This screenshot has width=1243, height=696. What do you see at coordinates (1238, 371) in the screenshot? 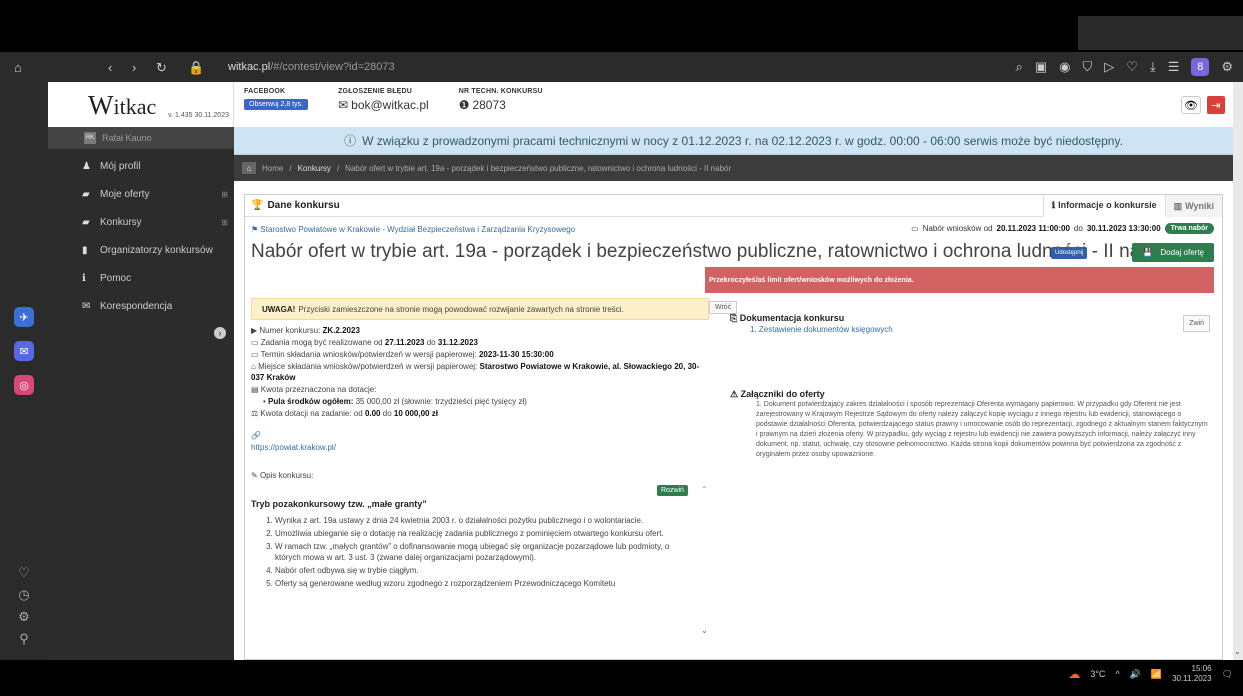
I see `page-scrollbar: ⌄` at bounding box center [1238, 371].